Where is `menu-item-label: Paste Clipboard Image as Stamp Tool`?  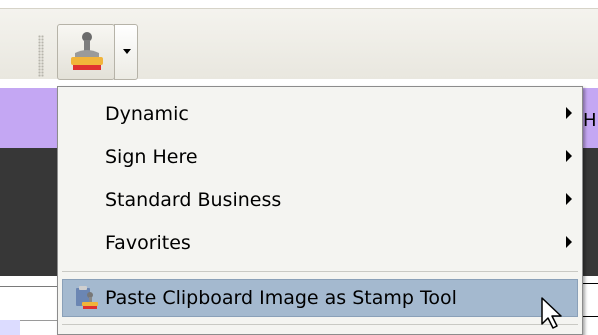
menu-item-label: Paste Clipboard Image as Stamp Tool is located at coordinates (281, 298).